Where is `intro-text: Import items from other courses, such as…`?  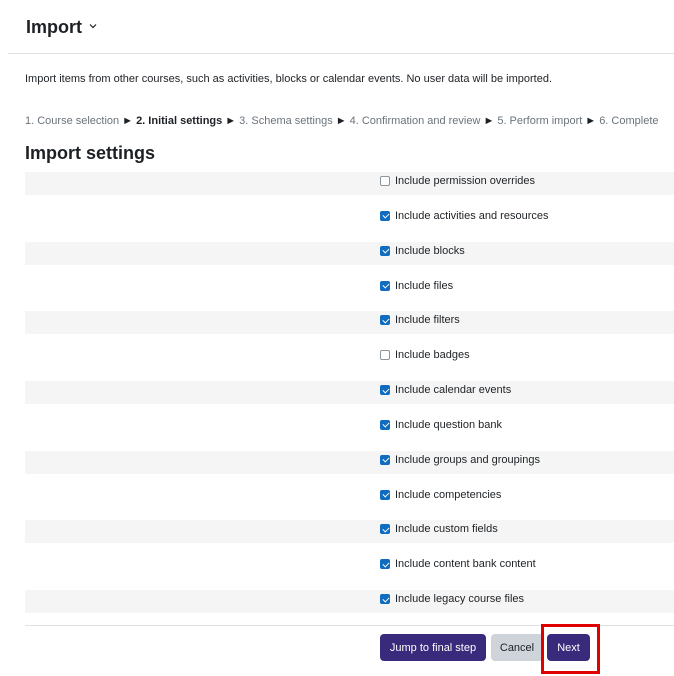
intro-text: Import items from other courses, such as… is located at coordinates (288, 79).